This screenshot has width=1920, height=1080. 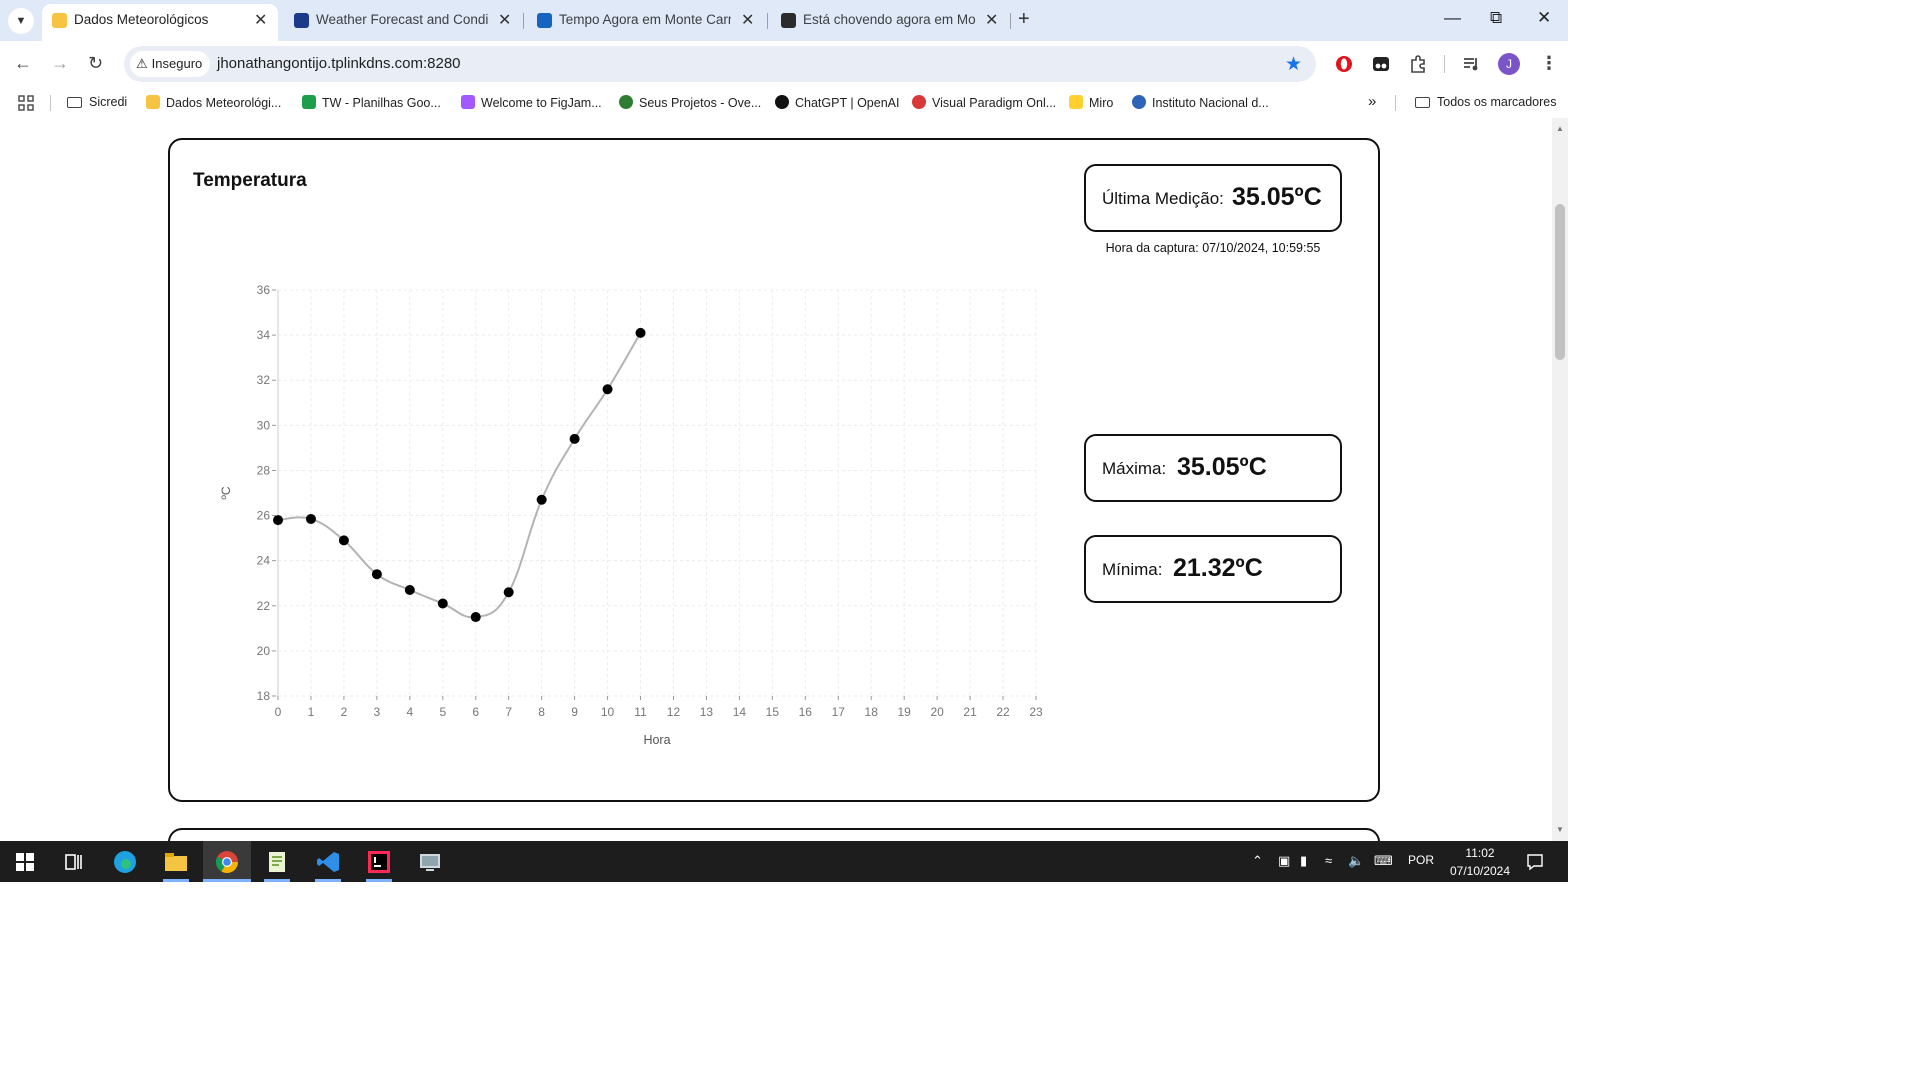 What do you see at coordinates (1560, 282) in the screenshot?
I see `scrollbar-thumb` at bounding box center [1560, 282].